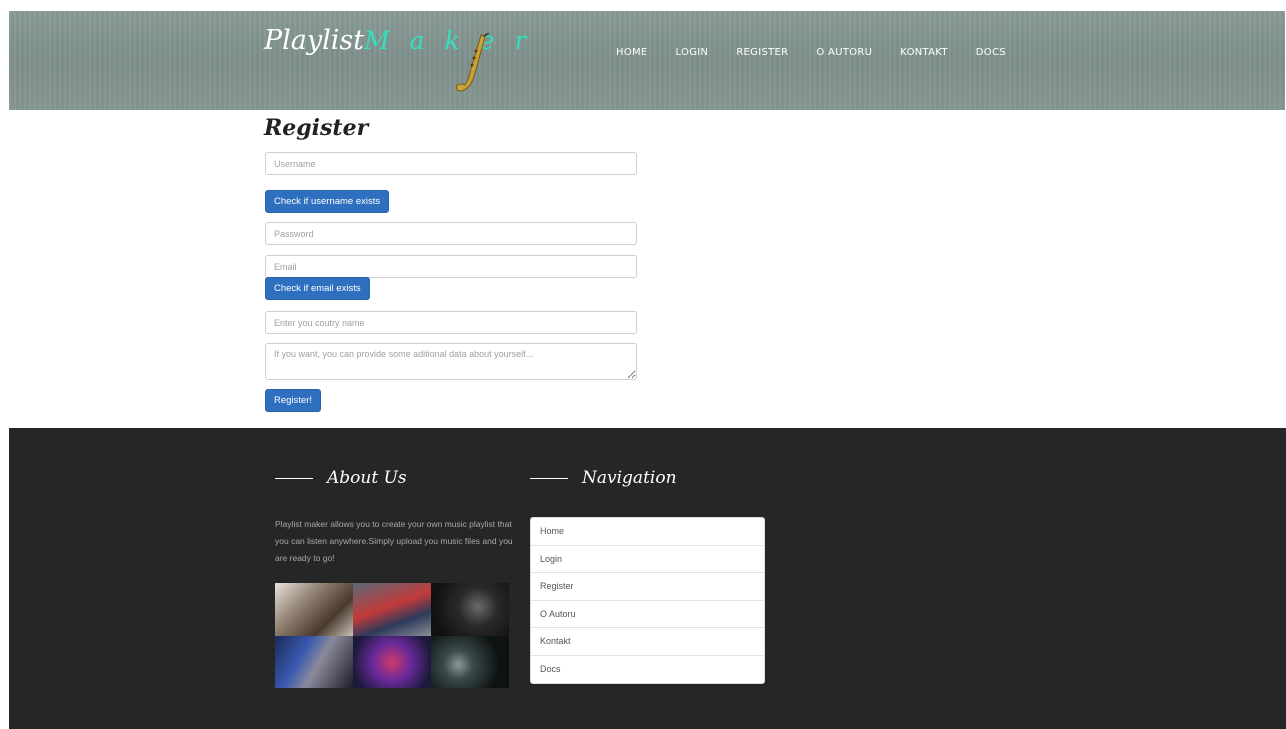 The image size is (1286, 729). What do you see at coordinates (991, 52) in the screenshot?
I see `nav-docs: DOCS` at bounding box center [991, 52].